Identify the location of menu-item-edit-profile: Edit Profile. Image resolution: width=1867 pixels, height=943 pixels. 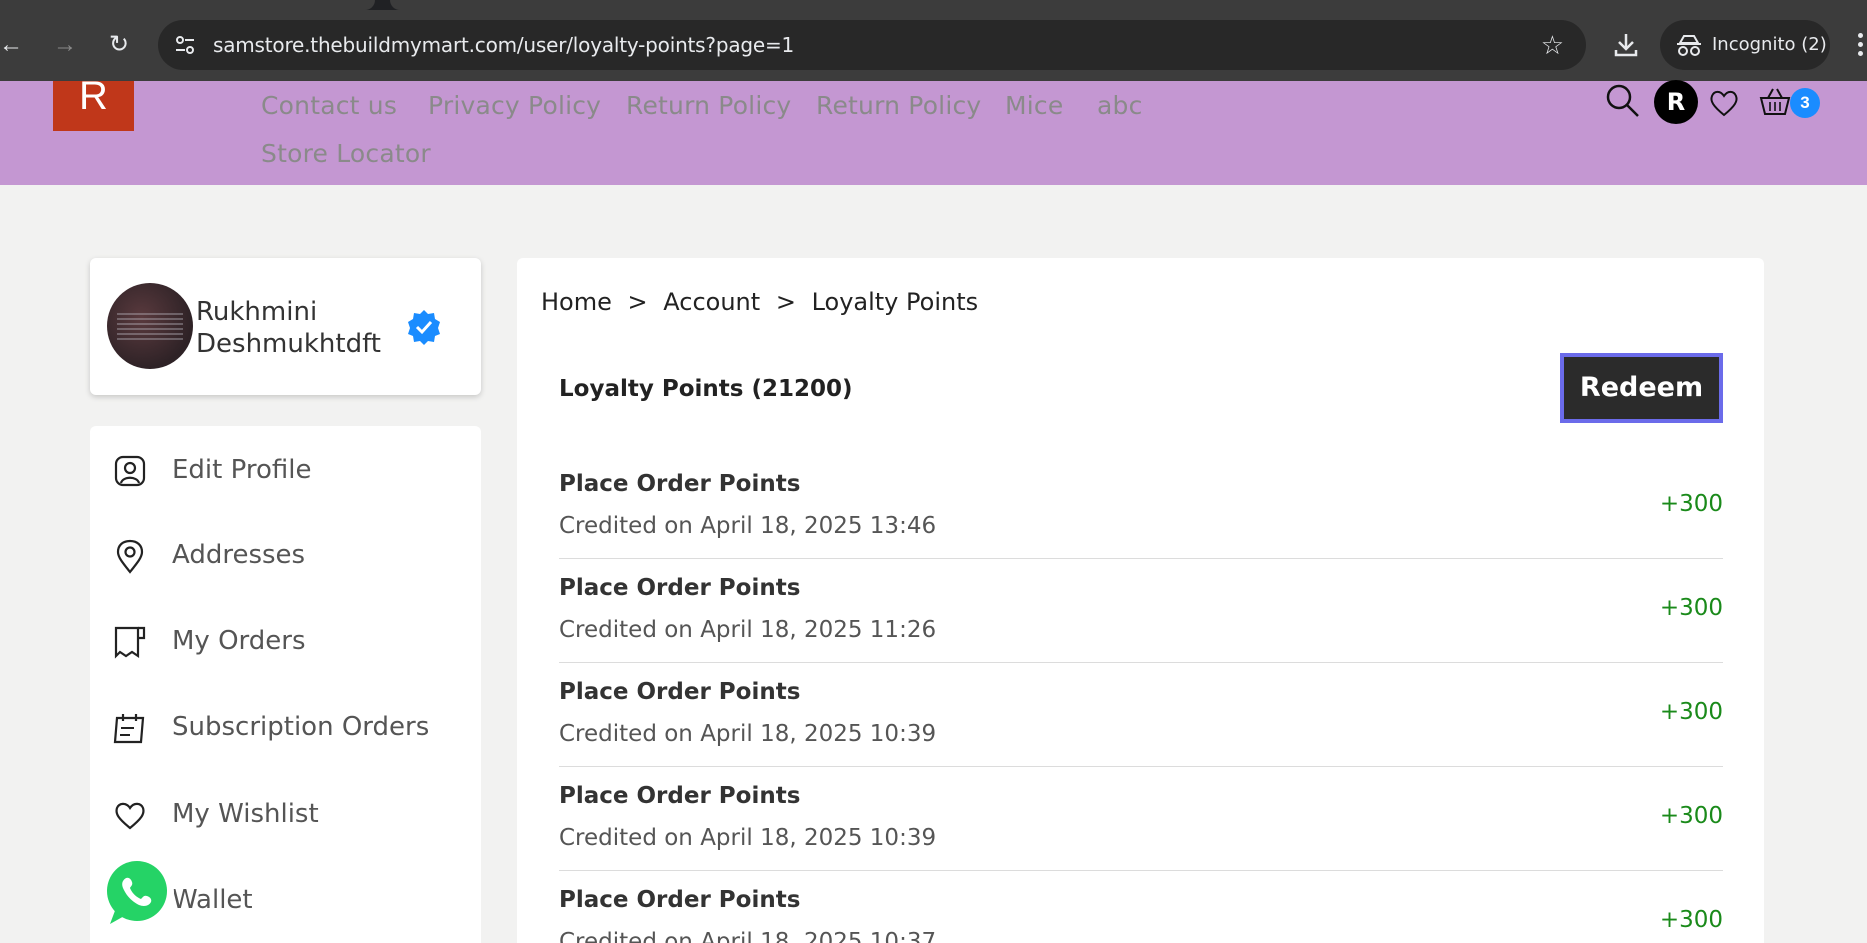
(292, 471).